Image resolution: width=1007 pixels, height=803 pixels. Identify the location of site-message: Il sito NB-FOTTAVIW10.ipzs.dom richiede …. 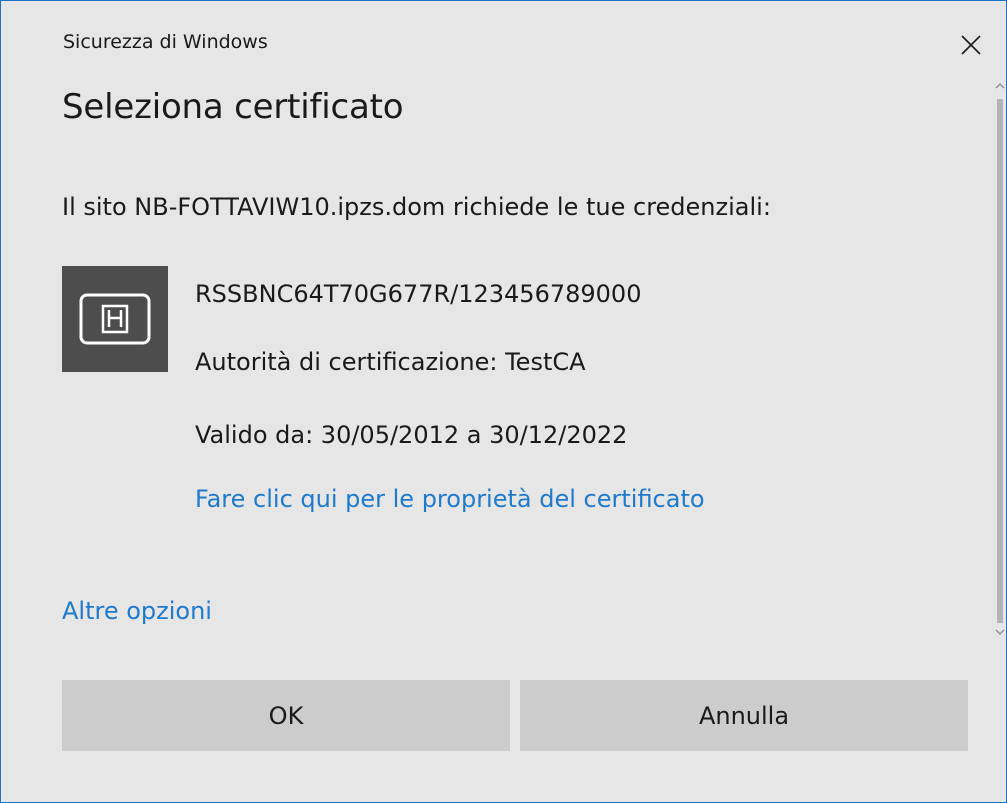
(416, 207).